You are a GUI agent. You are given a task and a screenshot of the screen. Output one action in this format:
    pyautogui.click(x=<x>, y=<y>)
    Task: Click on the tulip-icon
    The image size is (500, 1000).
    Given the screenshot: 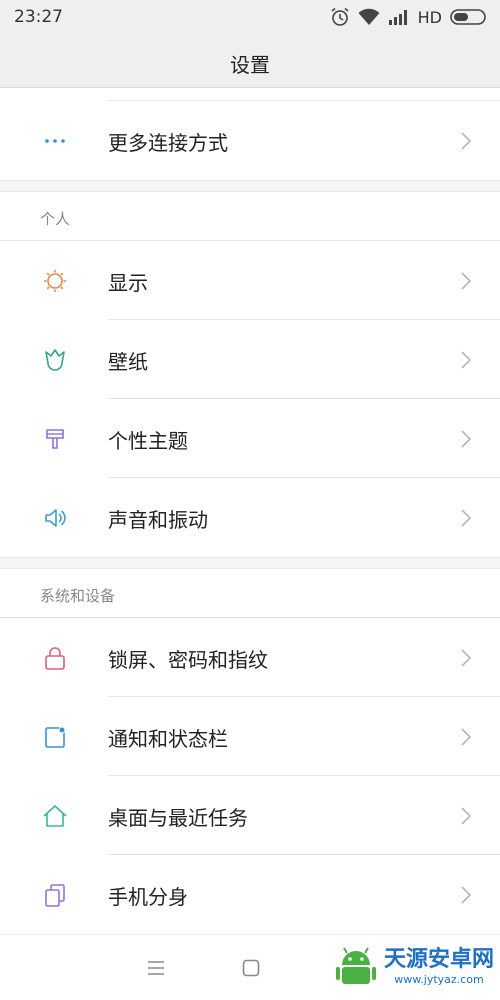 What is the action you would take?
    pyautogui.click(x=55, y=360)
    